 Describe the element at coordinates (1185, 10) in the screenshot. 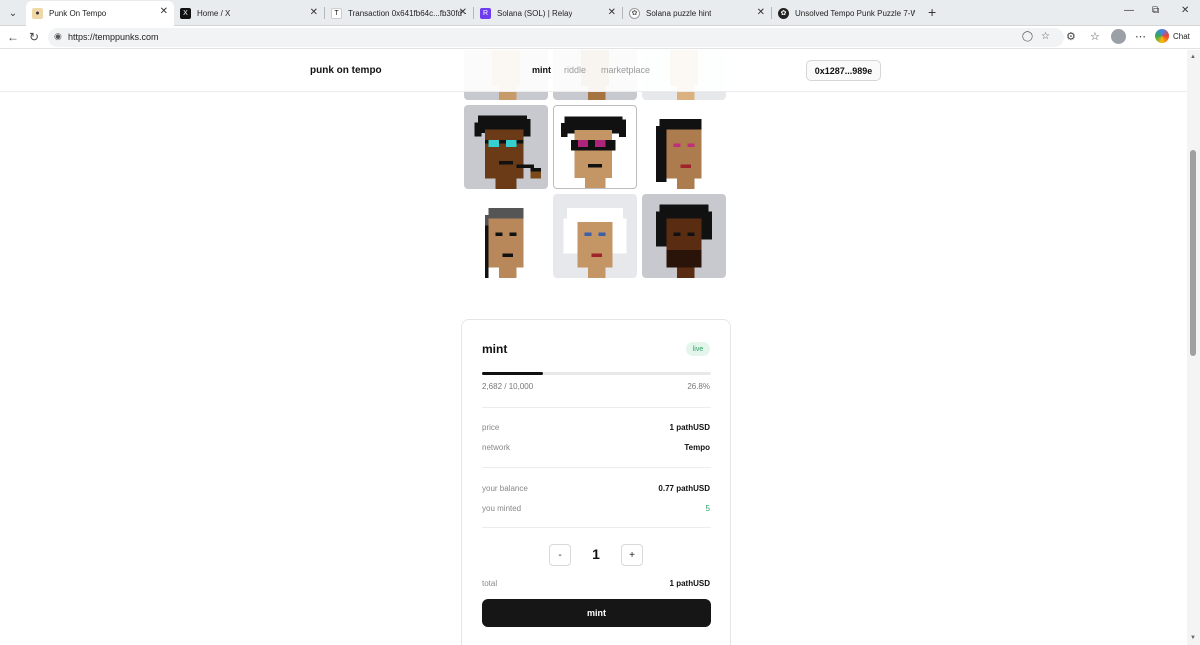

I see `close-window-icon: ✕` at that location.